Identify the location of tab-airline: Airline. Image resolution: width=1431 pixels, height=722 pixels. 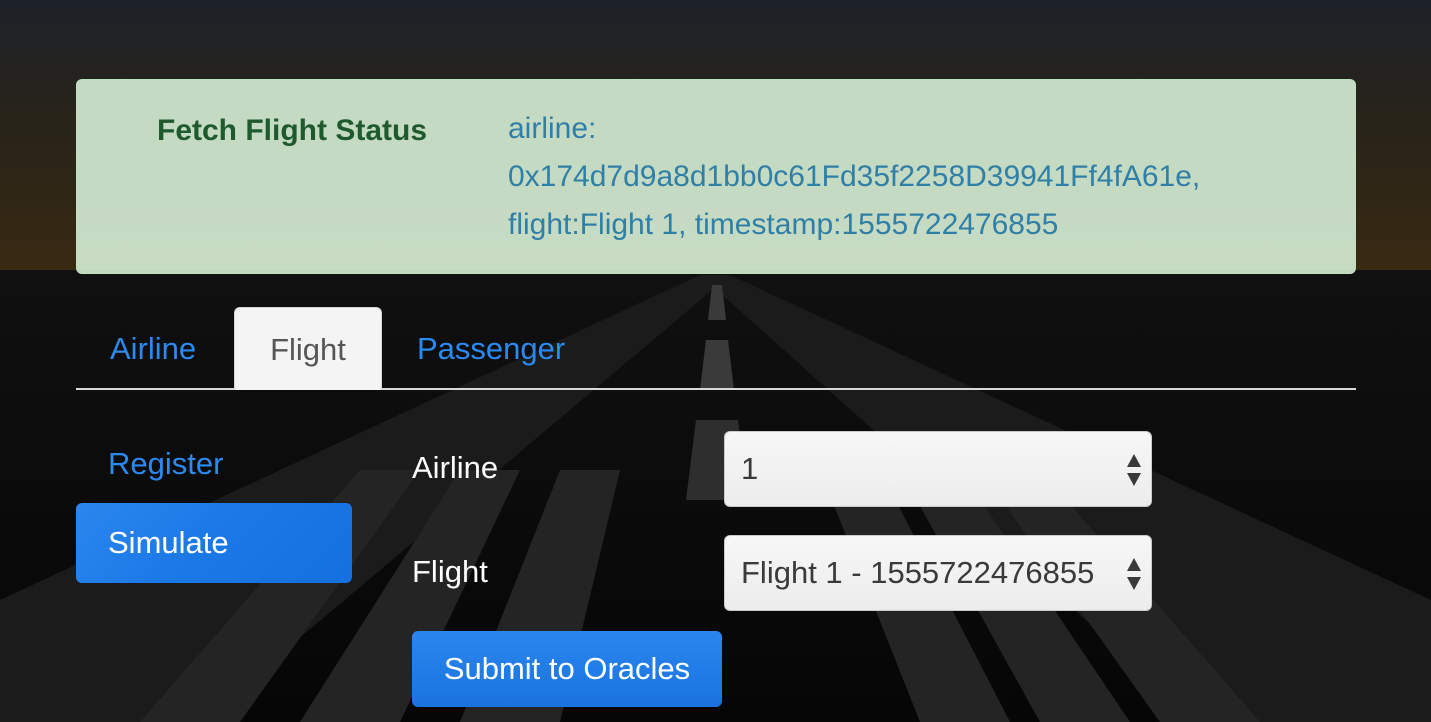
(153, 348).